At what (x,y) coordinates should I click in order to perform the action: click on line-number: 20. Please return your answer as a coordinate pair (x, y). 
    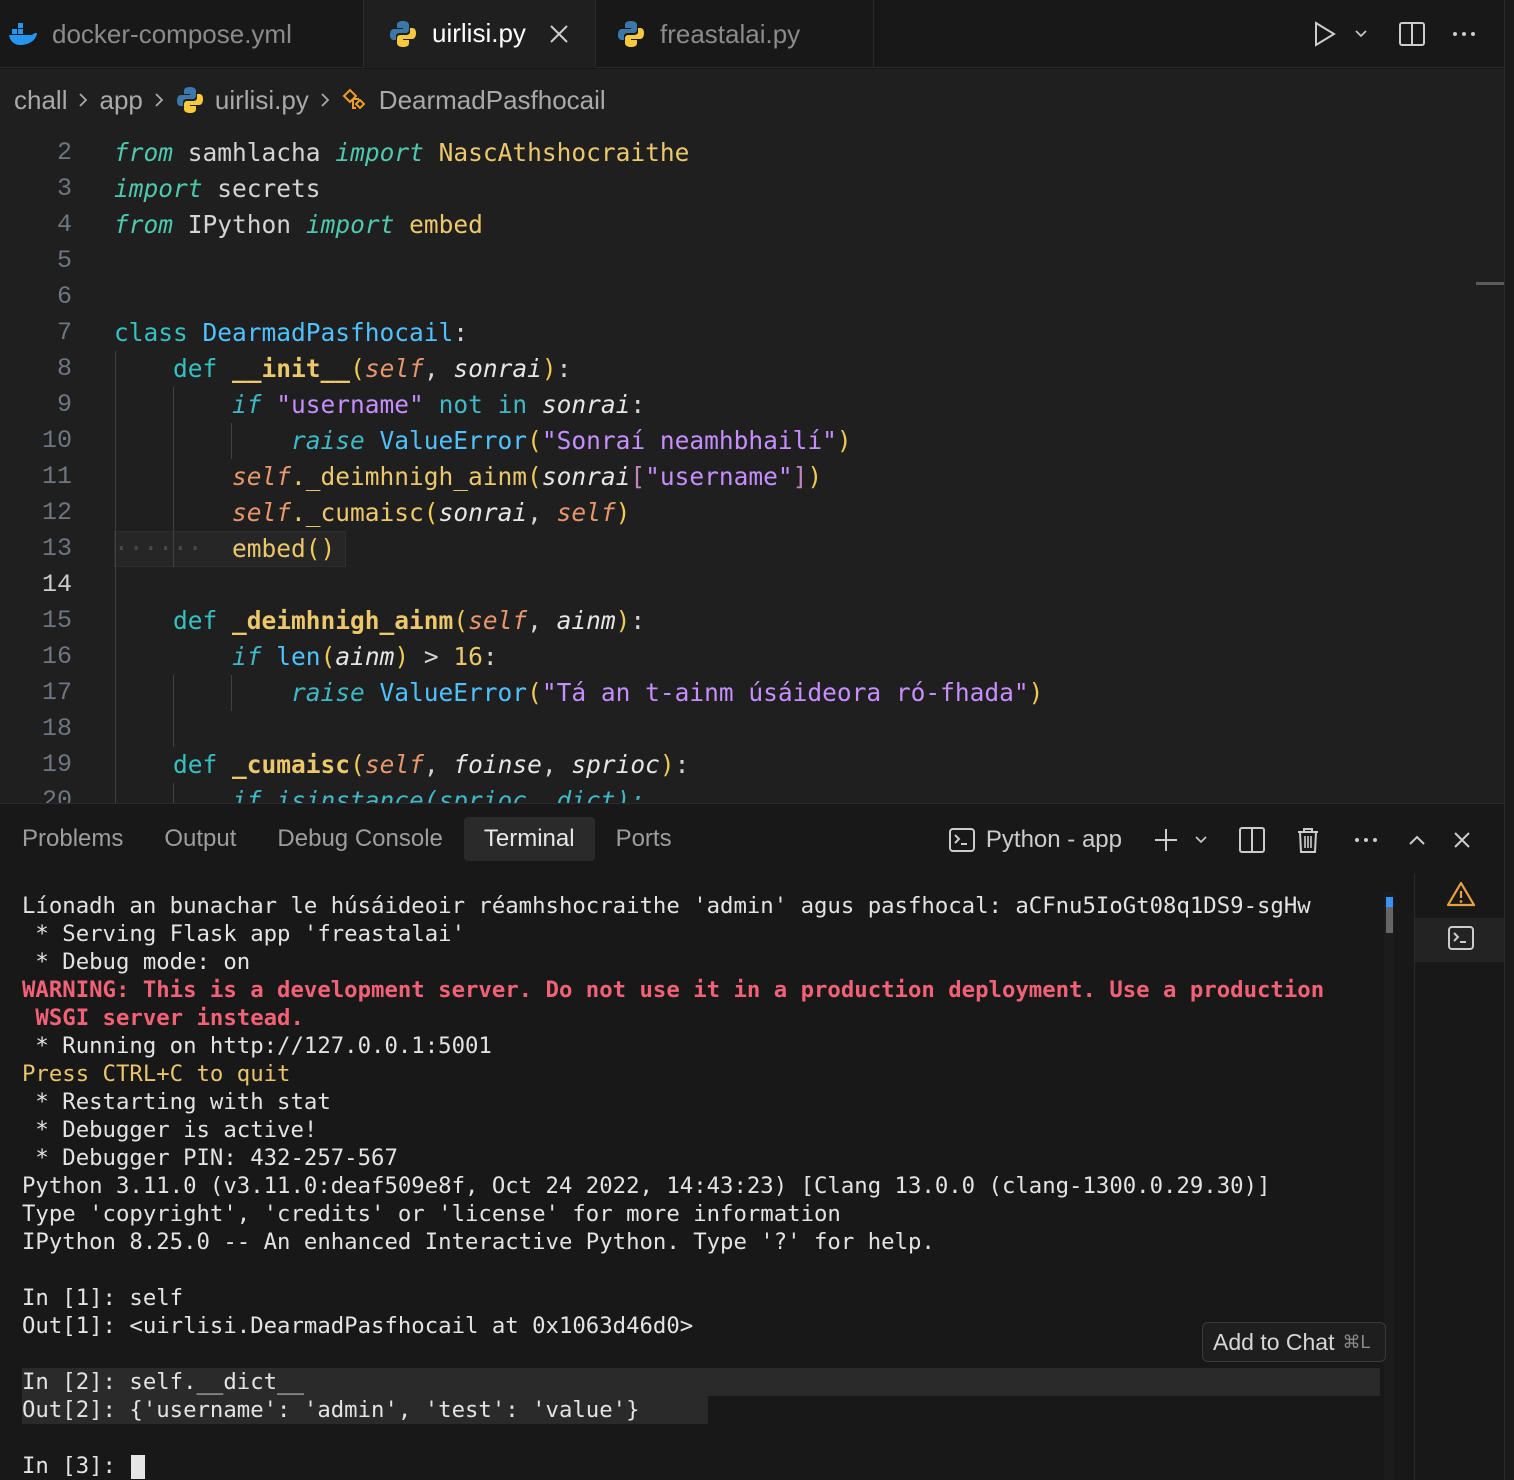
    Looking at the image, I should click on (56, 794).